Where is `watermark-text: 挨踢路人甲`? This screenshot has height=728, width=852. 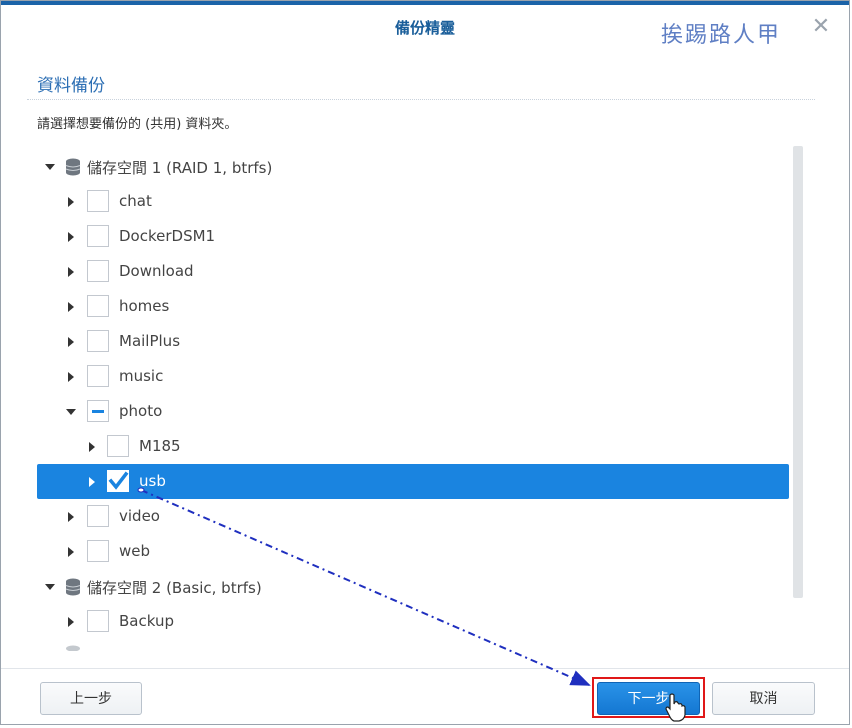
watermark-text: 挨踢路人甲 is located at coordinates (721, 35).